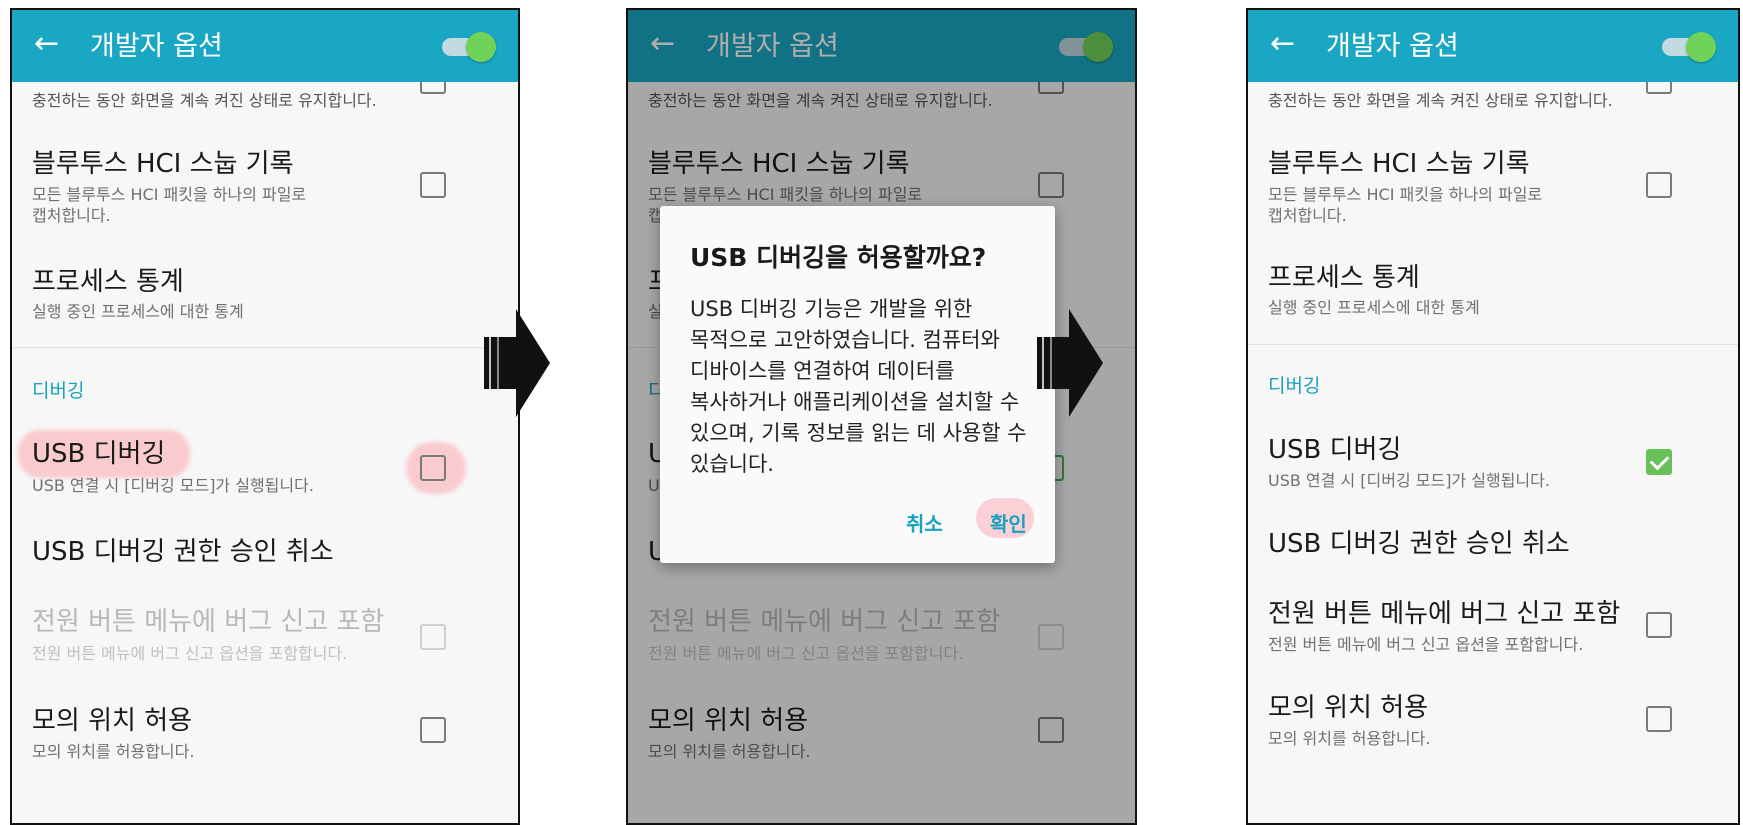  What do you see at coordinates (838, 257) in the screenshot?
I see `dialog-title: USB 디버깅을 허용할까요?` at bounding box center [838, 257].